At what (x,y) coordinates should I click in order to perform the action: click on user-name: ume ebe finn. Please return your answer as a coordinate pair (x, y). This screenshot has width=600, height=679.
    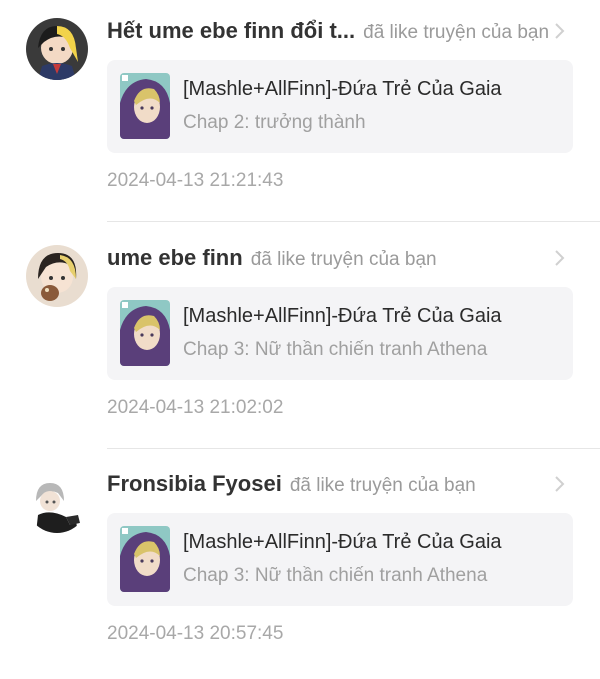
    Looking at the image, I should click on (175, 258).